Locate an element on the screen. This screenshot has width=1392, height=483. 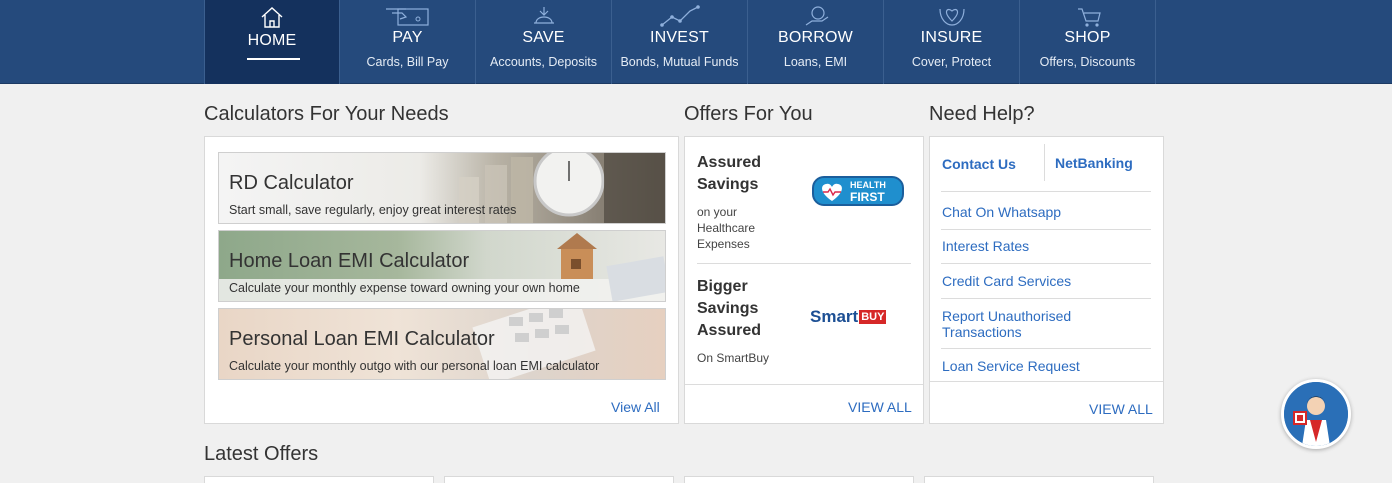
nav-subtitle: Bonds, Mutual Funds is located at coordinates (679, 62).